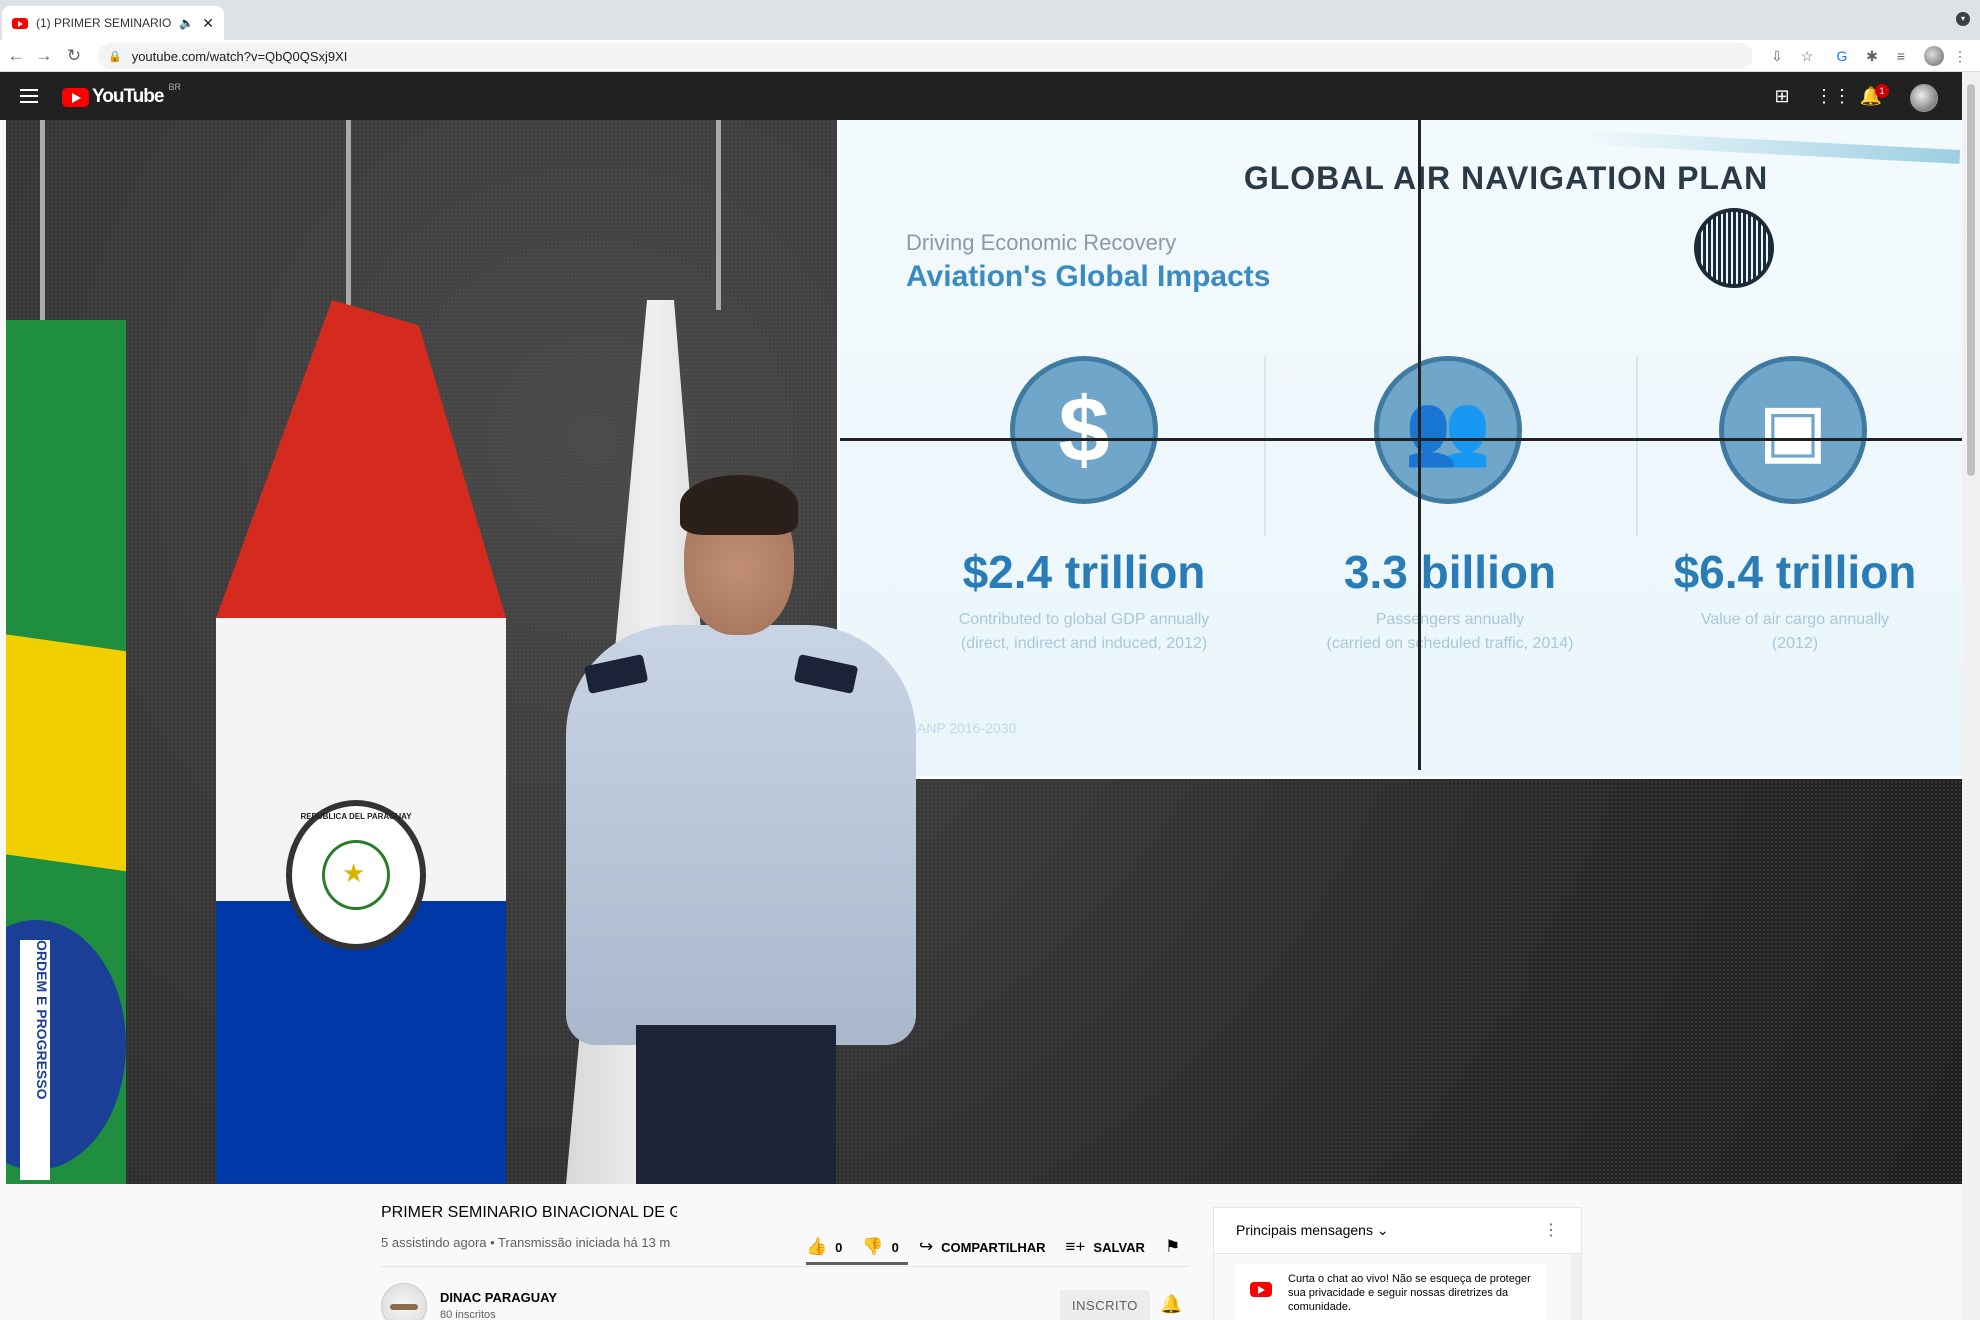  I want to click on chevron-down-icon: ⌄, so click(1382, 1230).